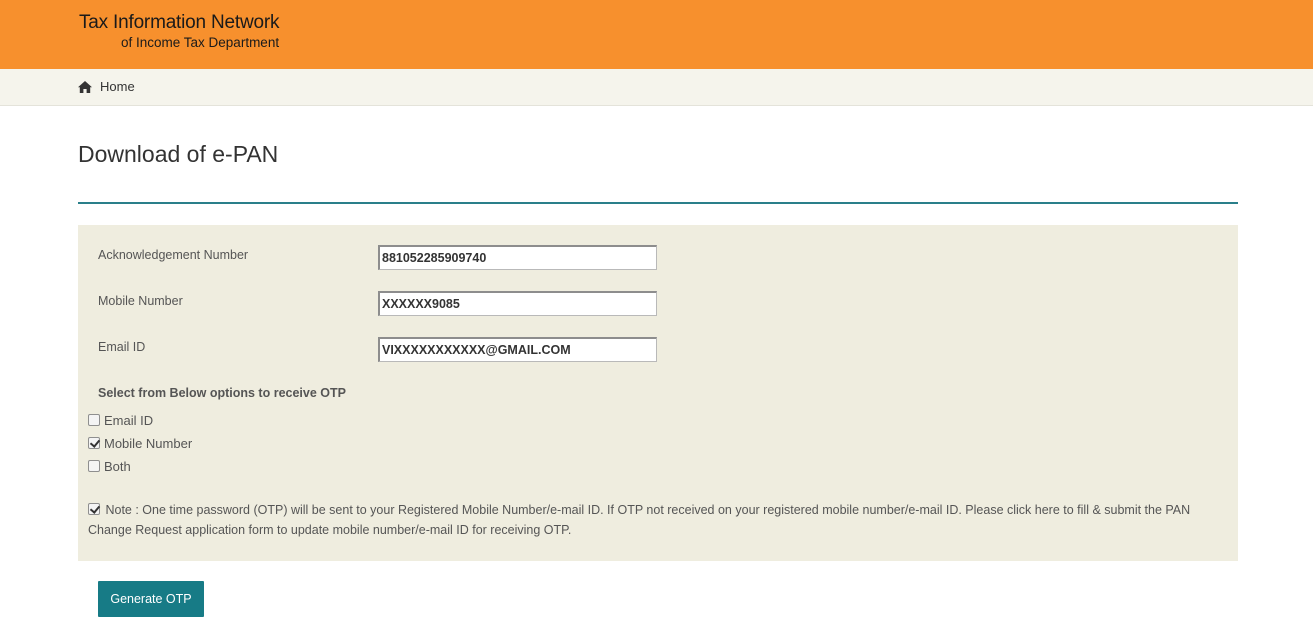 This screenshot has height=620, width=1313. I want to click on note-checkbox, so click(94, 509).